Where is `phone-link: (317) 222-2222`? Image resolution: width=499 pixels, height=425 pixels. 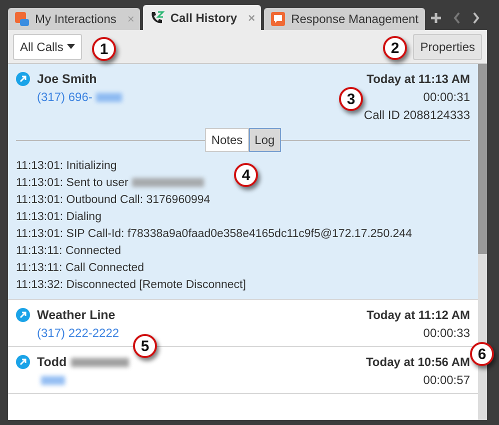
phone-link: (317) 222-2222 is located at coordinates (78, 333).